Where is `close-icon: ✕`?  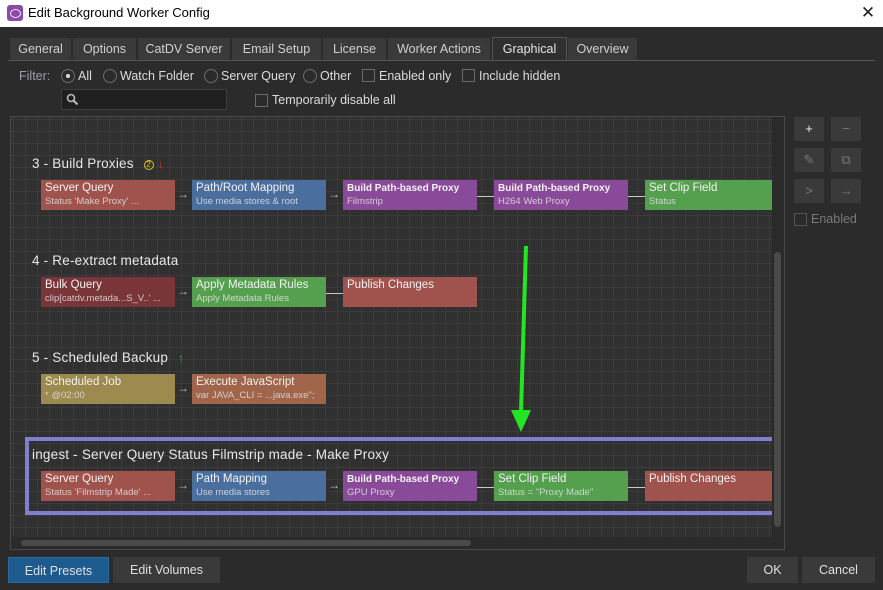
close-icon: ✕ is located at coordinates (868, 13).